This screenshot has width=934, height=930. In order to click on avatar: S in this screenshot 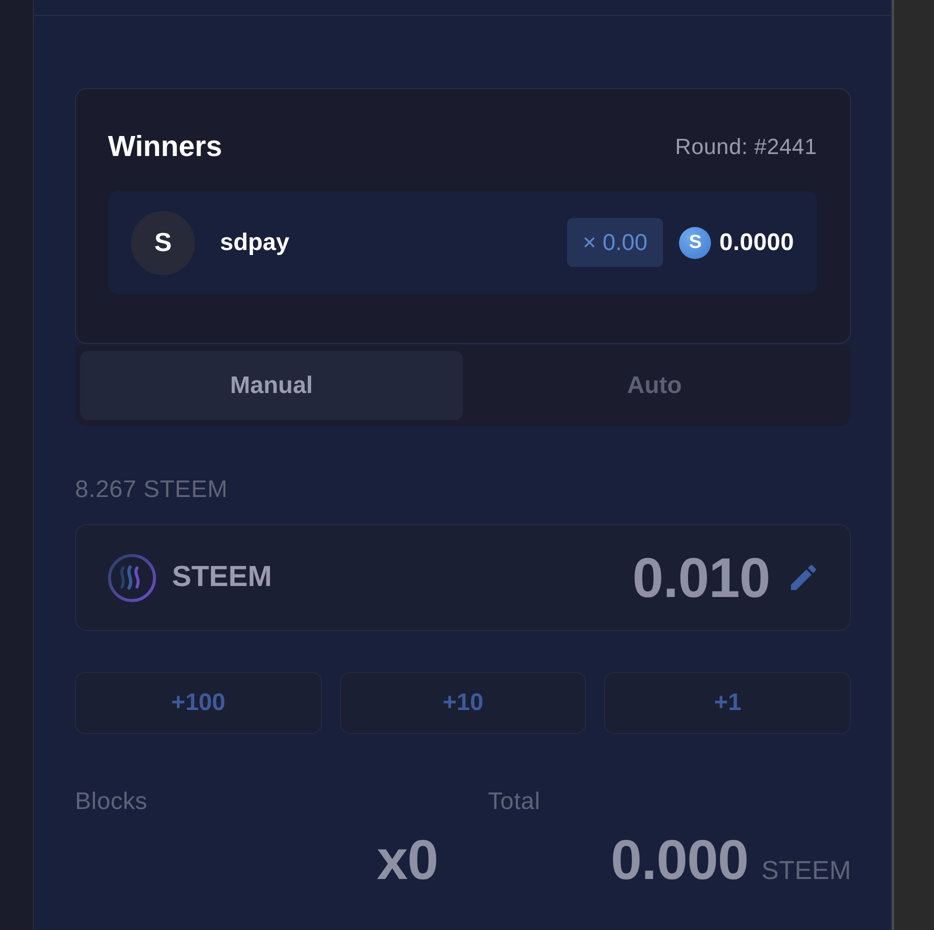, I will do `click(163, 242)`.